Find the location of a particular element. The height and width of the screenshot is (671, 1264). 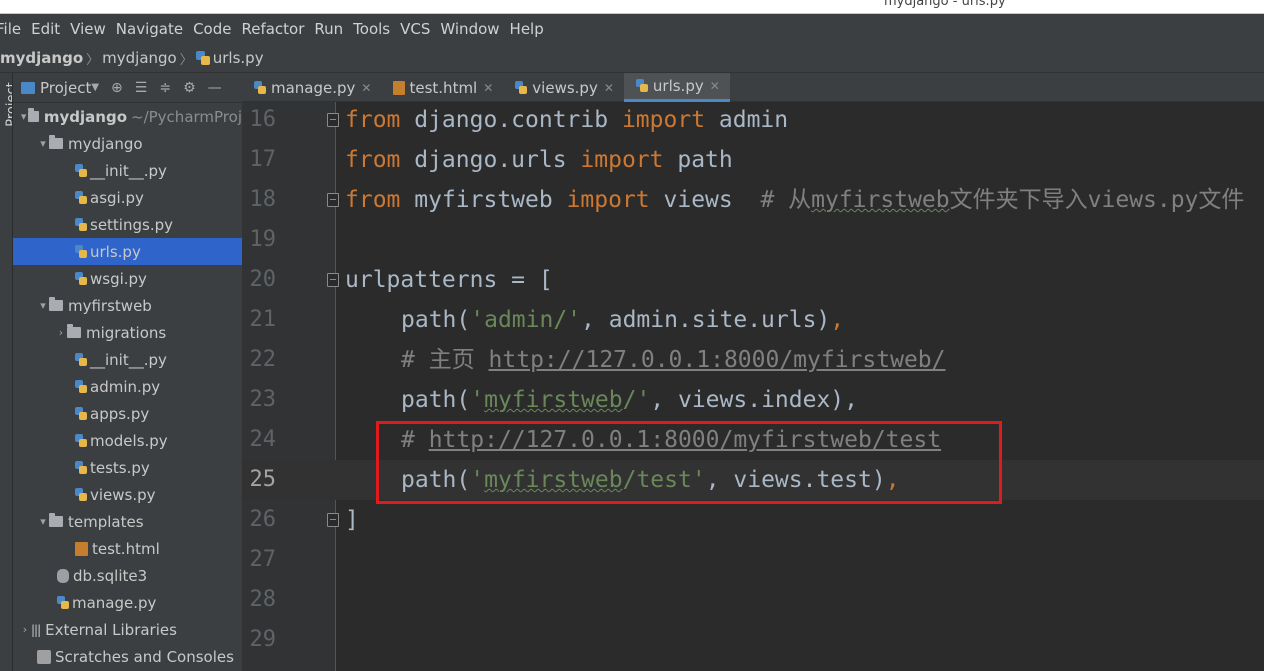

menu-navigate: Navigate is located at coordinates (149, 29).